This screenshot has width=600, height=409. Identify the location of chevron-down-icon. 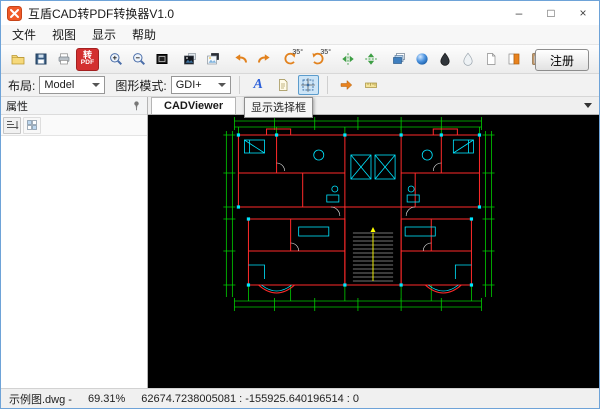
(221, 85).